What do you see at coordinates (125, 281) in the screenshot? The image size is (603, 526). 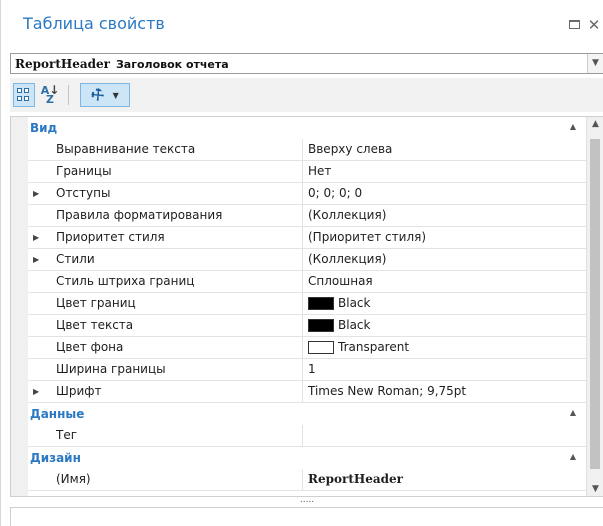 I see `property-name-text: Стиль штриха границ` at bounding box center [125, 281].